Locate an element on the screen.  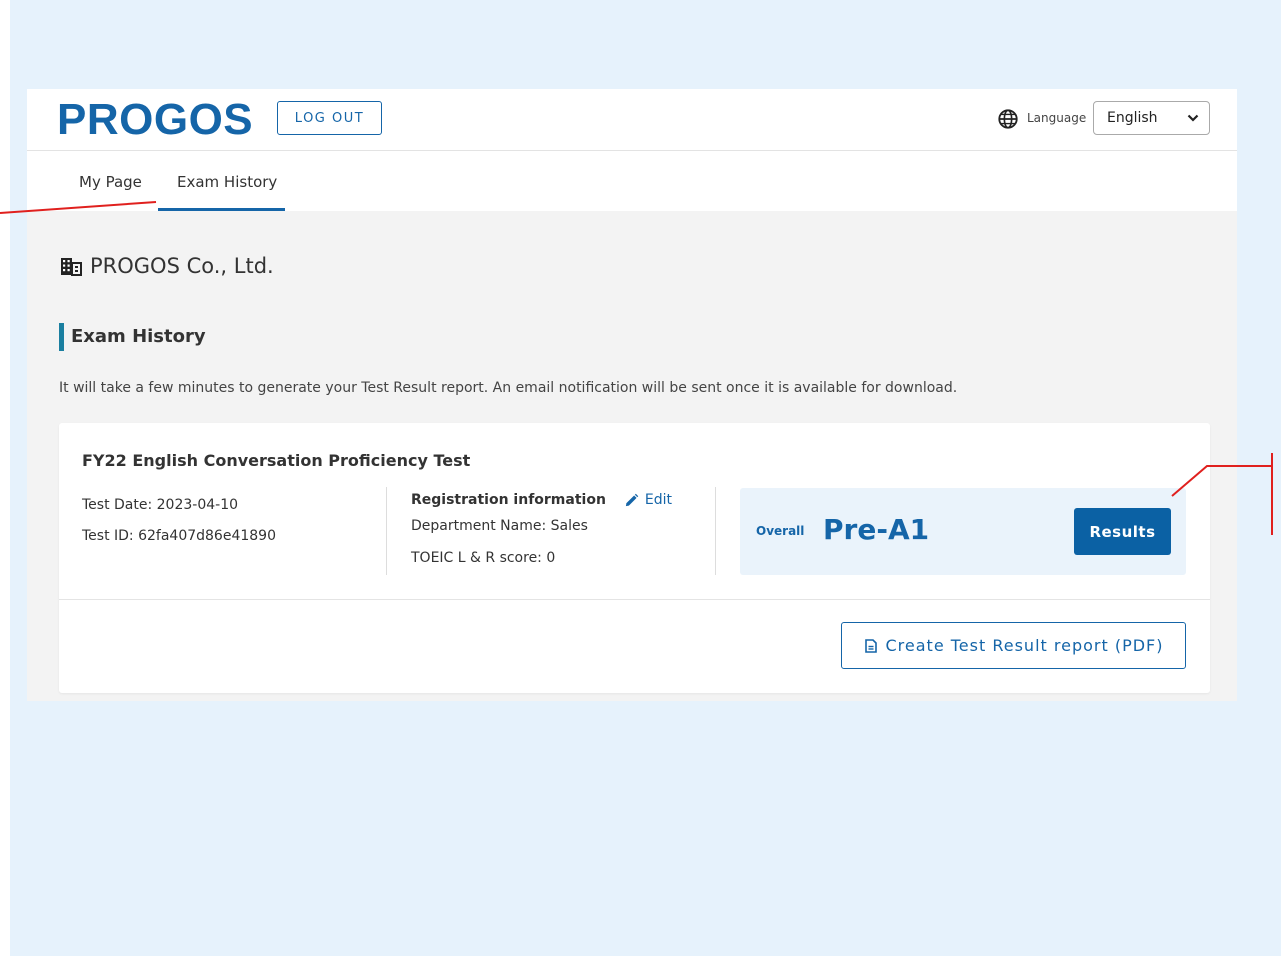
department-name: Department Name: Sales is located at coordinates (499, 526).